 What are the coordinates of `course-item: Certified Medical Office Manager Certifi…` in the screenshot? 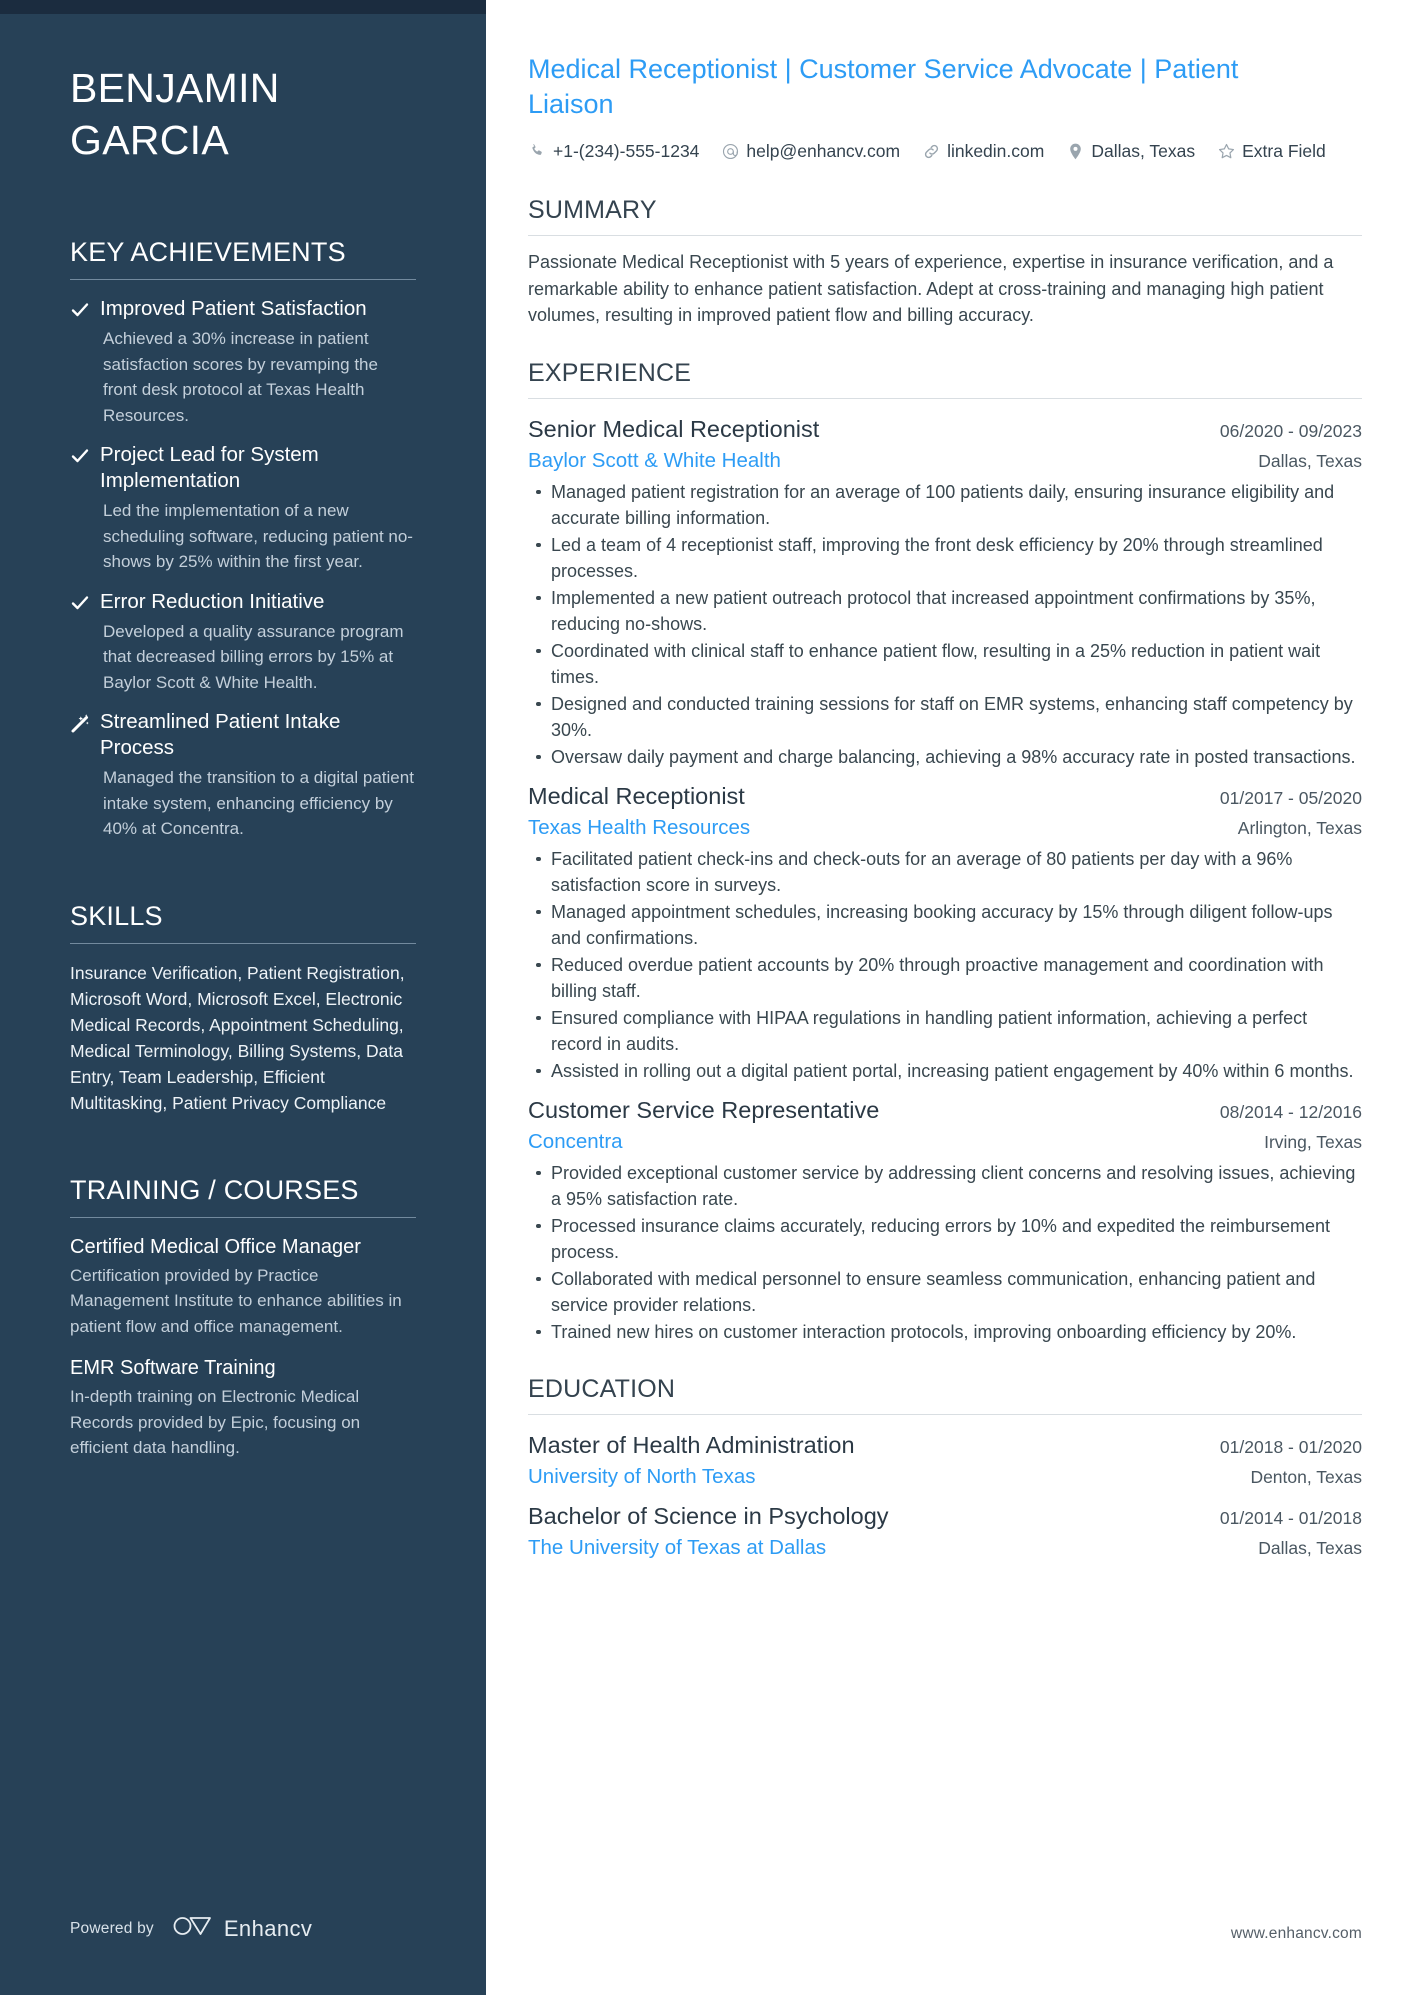 It's located at (243, 1287).